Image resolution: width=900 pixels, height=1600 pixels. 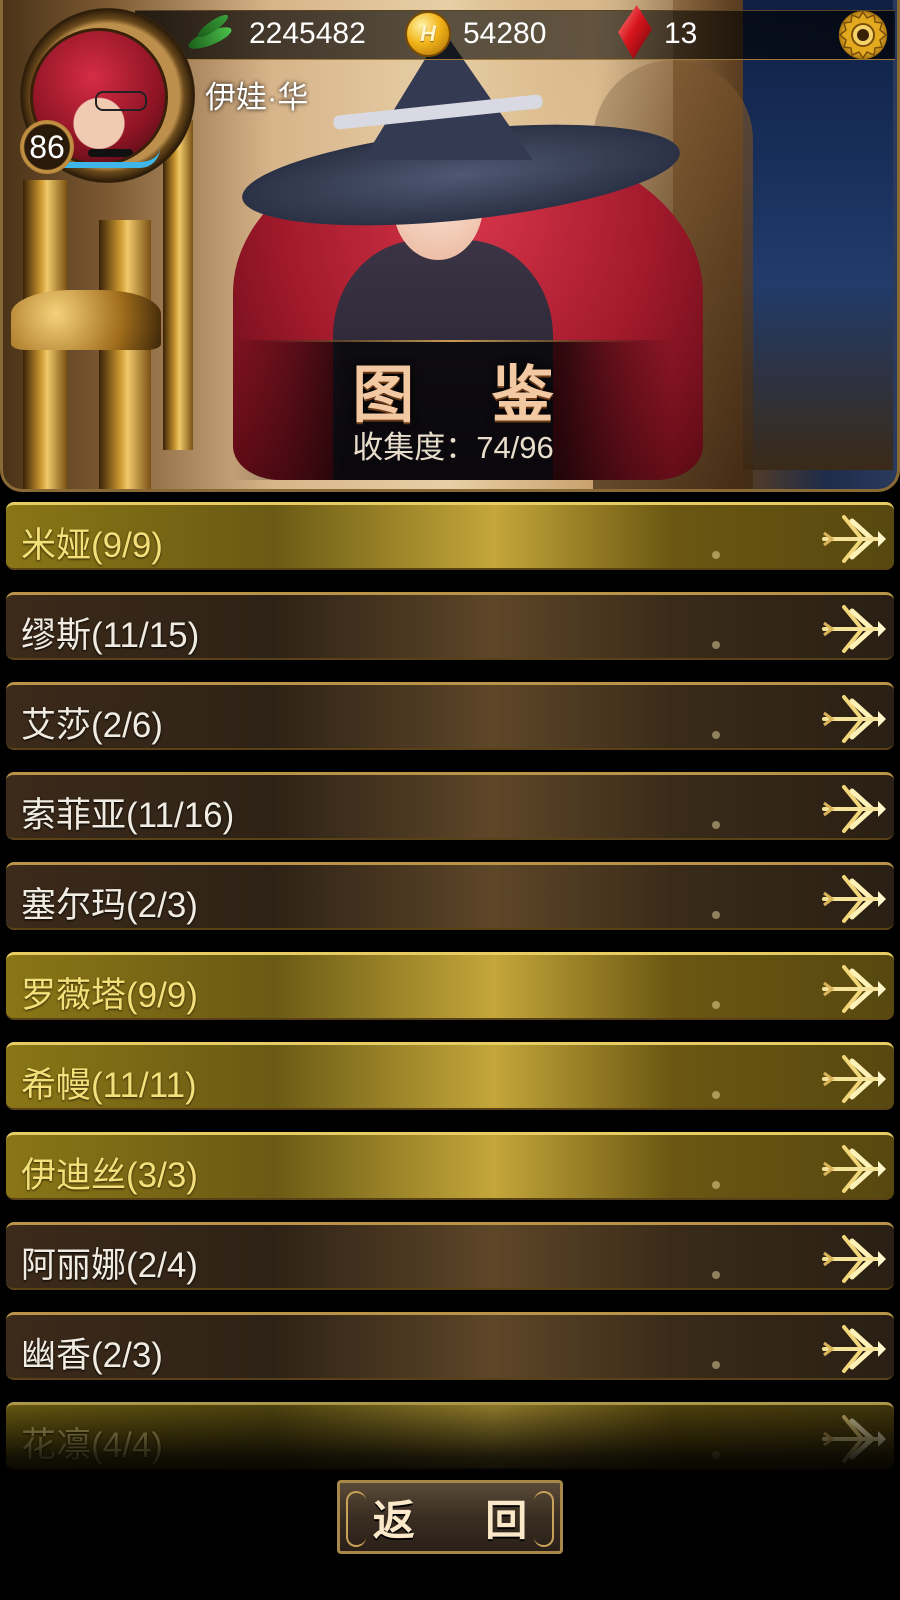 I want to click on gear-icon, so click(x=863, y=35).